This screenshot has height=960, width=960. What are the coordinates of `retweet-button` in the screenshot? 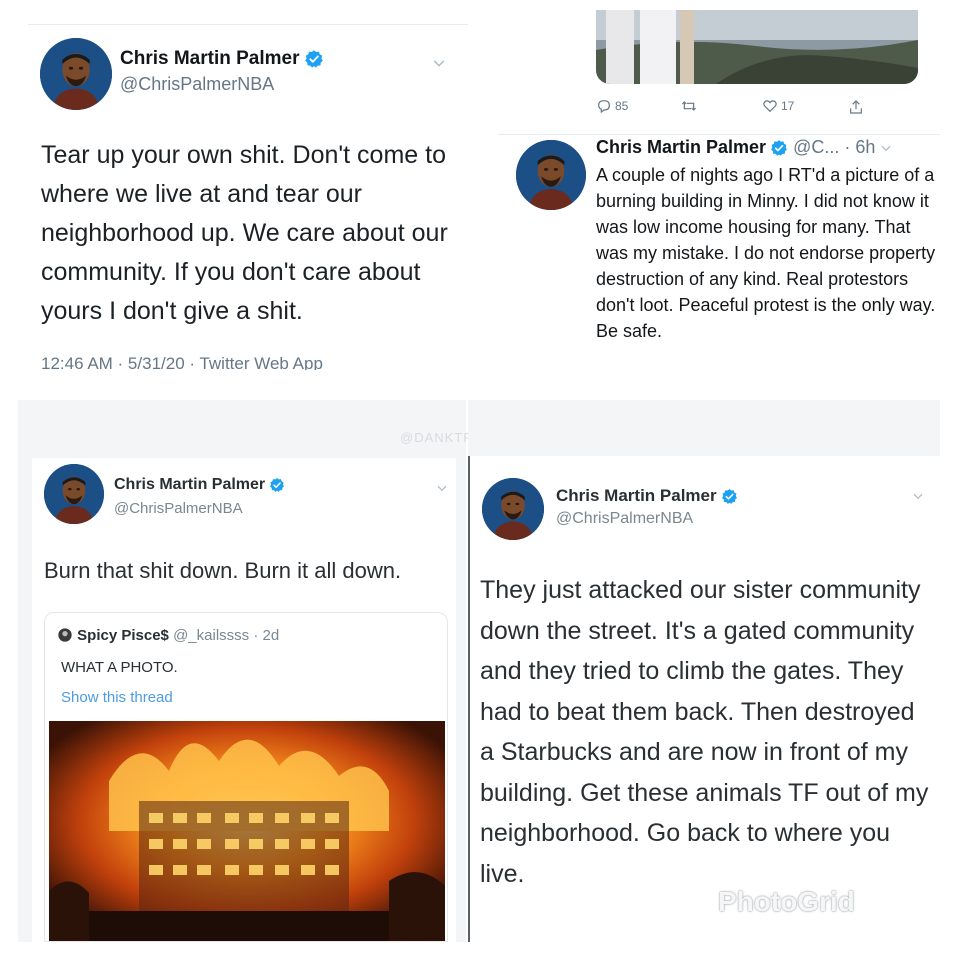 It's located at (689, 106).